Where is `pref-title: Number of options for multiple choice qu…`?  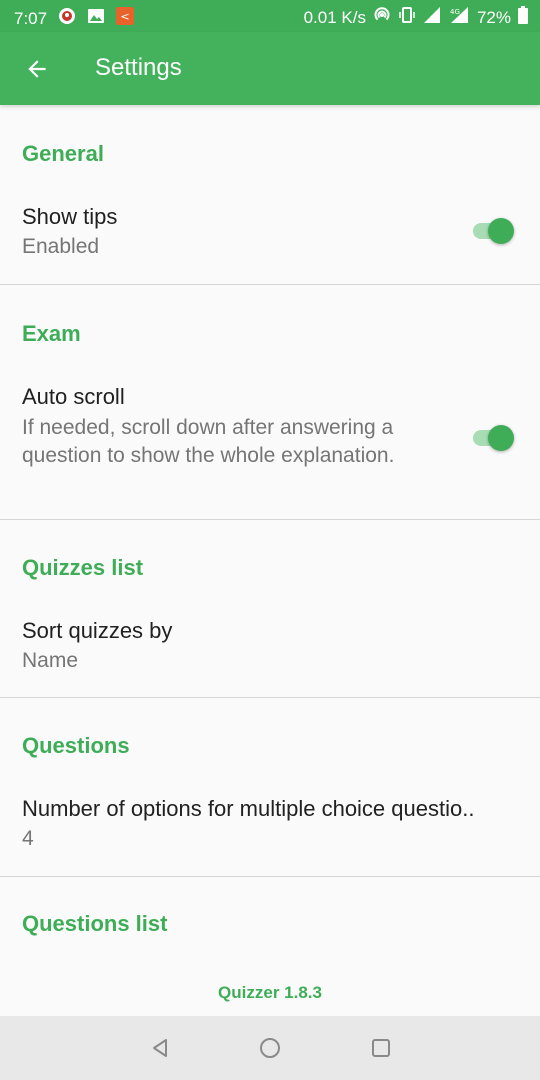 pref-title: Number of options for multiple choice qu… is located at coordinates (248, 808).